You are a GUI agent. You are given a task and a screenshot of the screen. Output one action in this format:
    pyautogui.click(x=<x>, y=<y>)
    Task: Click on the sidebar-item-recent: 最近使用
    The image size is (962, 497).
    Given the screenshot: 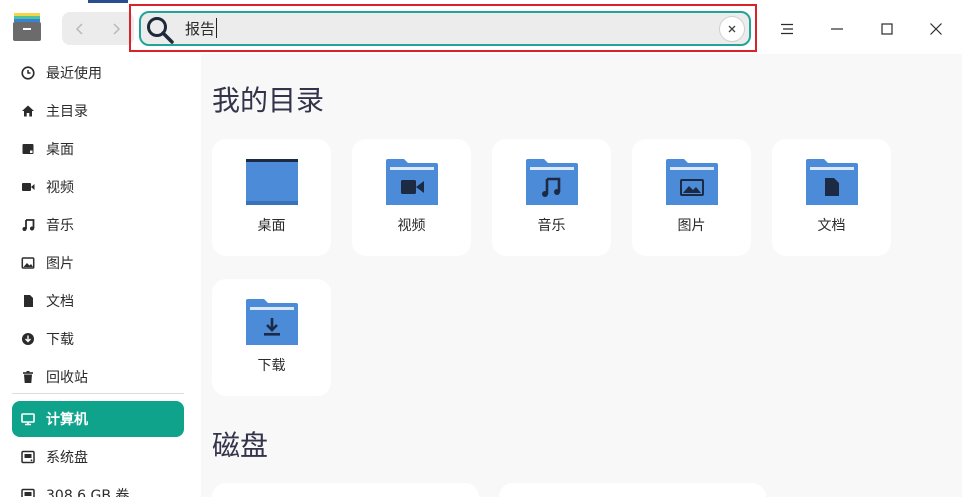 What is the action you would take?
    pyautogui.click(x=98, y=73)
    